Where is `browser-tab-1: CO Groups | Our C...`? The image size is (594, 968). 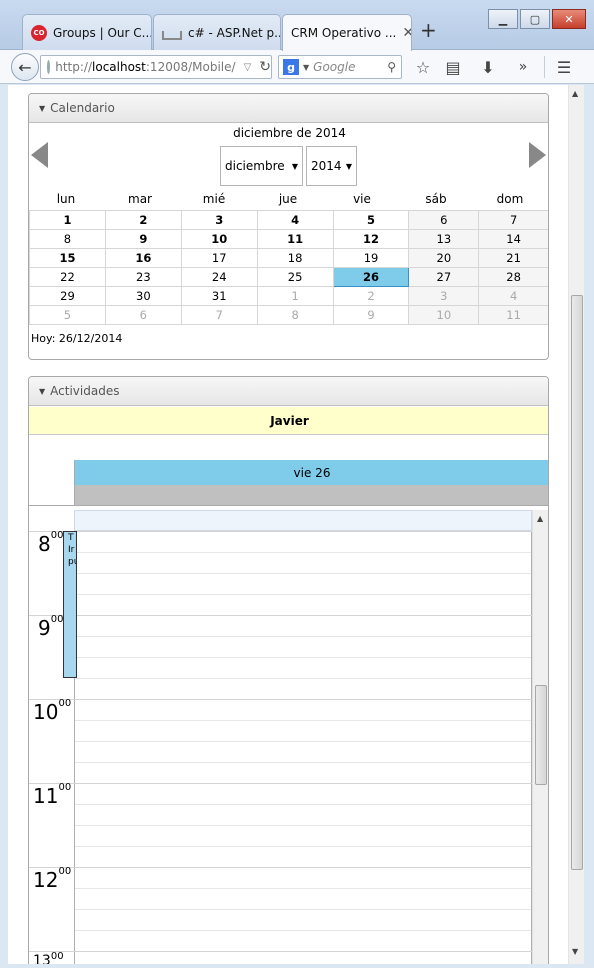 browser-tab-1: CO Groups | Our C... is located at coordinates (87, 32).